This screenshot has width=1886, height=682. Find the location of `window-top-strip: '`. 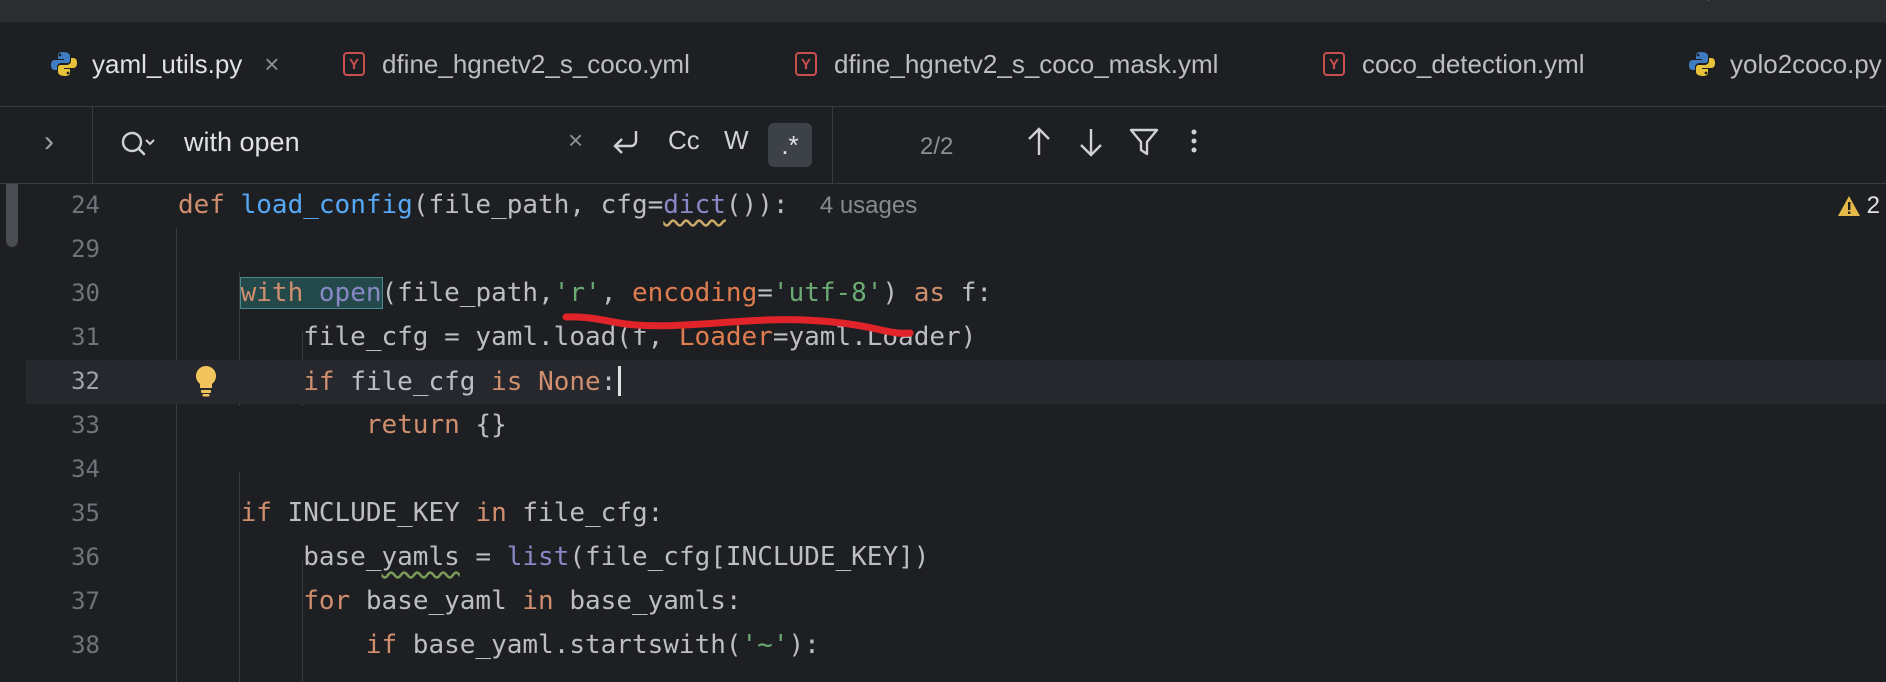

window-top-strip: ' is located at coordinates (943, 11).